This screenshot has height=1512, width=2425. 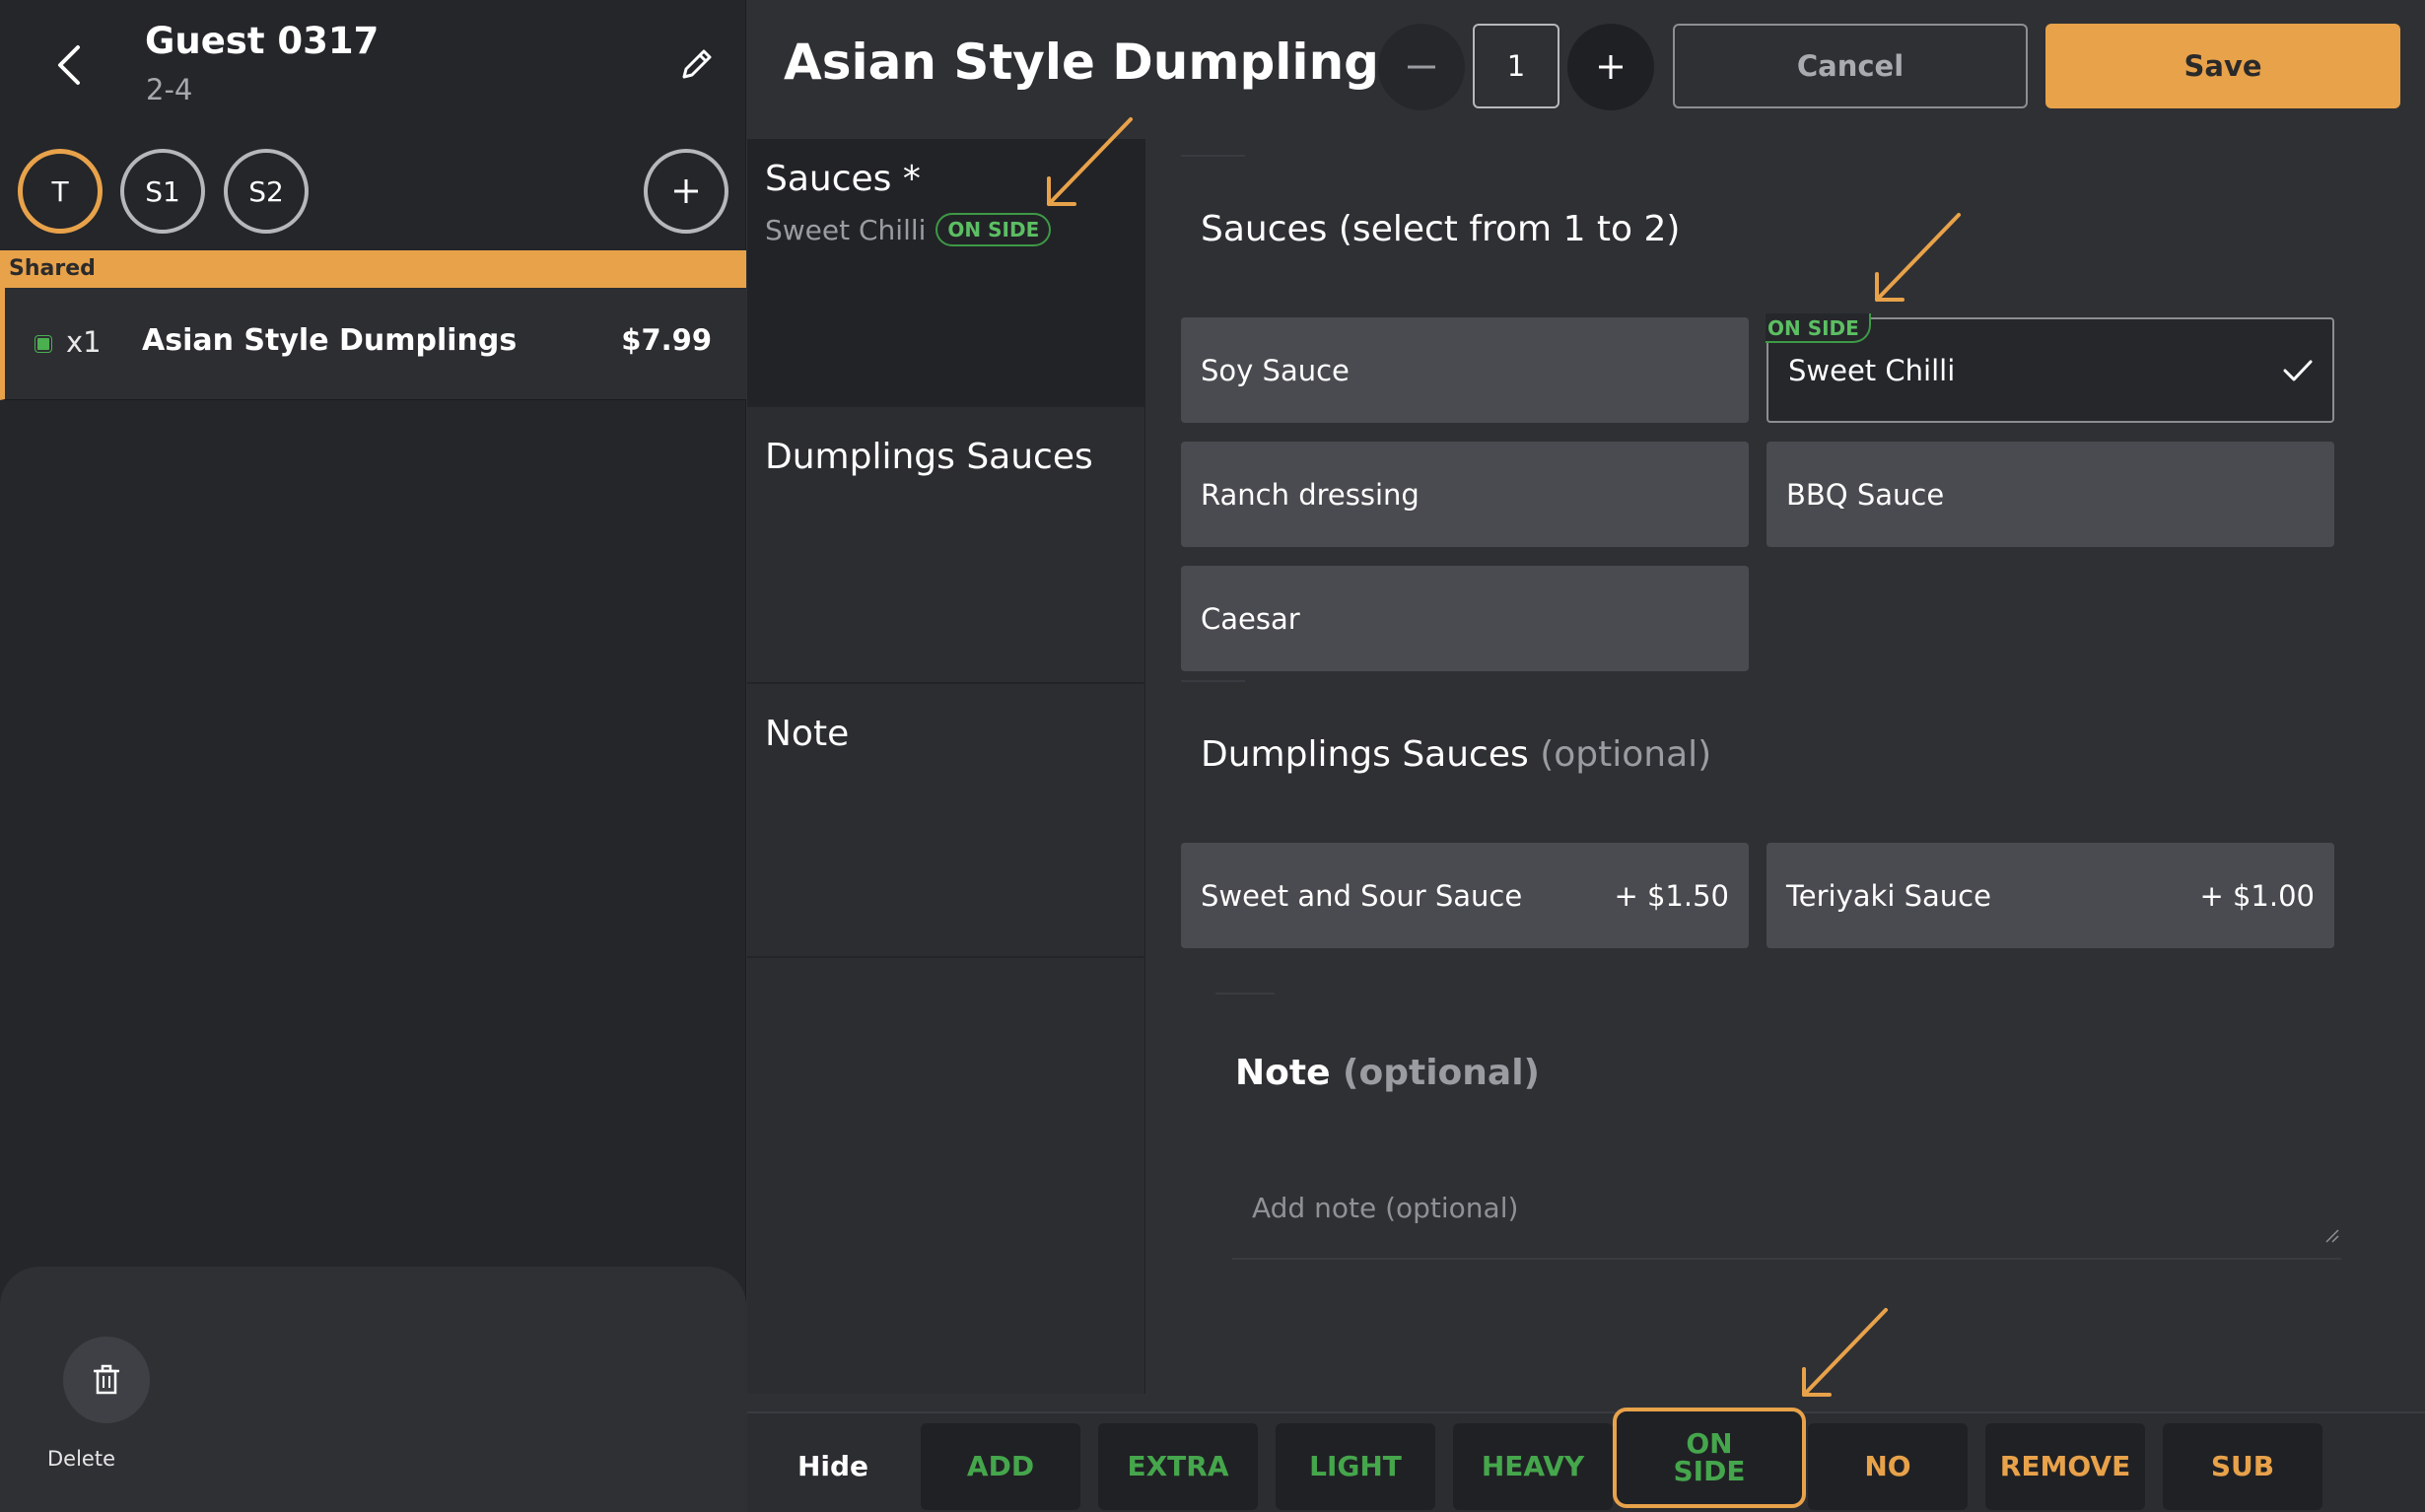 I want to click on modifier-on-side-button: ON SIDE, so click(x=1709, y=1458).